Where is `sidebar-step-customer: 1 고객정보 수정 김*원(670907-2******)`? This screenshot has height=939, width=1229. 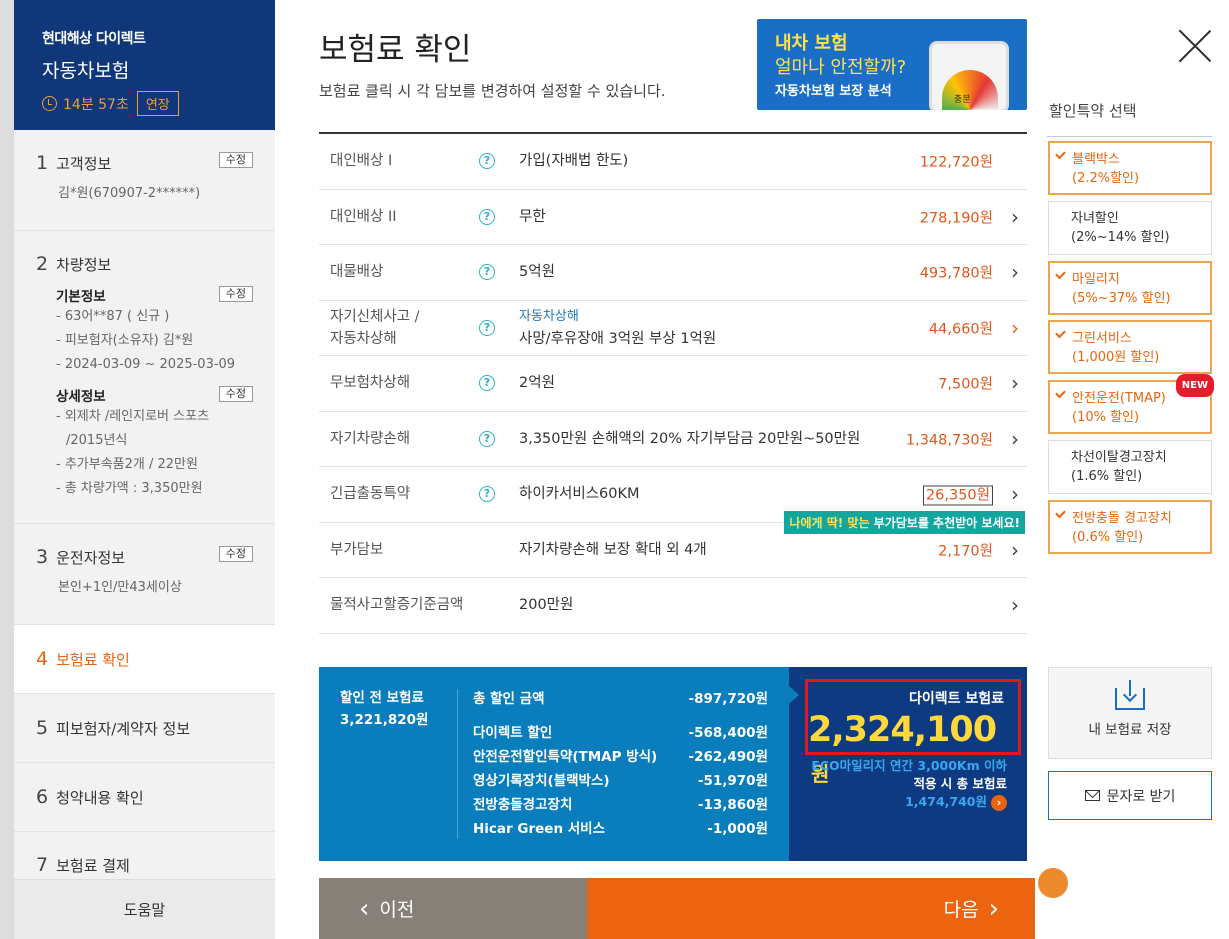
sidebar-step-customer: 1 고객정보 수정 김*원(670907-2******) is located at coordinates (144, 180).